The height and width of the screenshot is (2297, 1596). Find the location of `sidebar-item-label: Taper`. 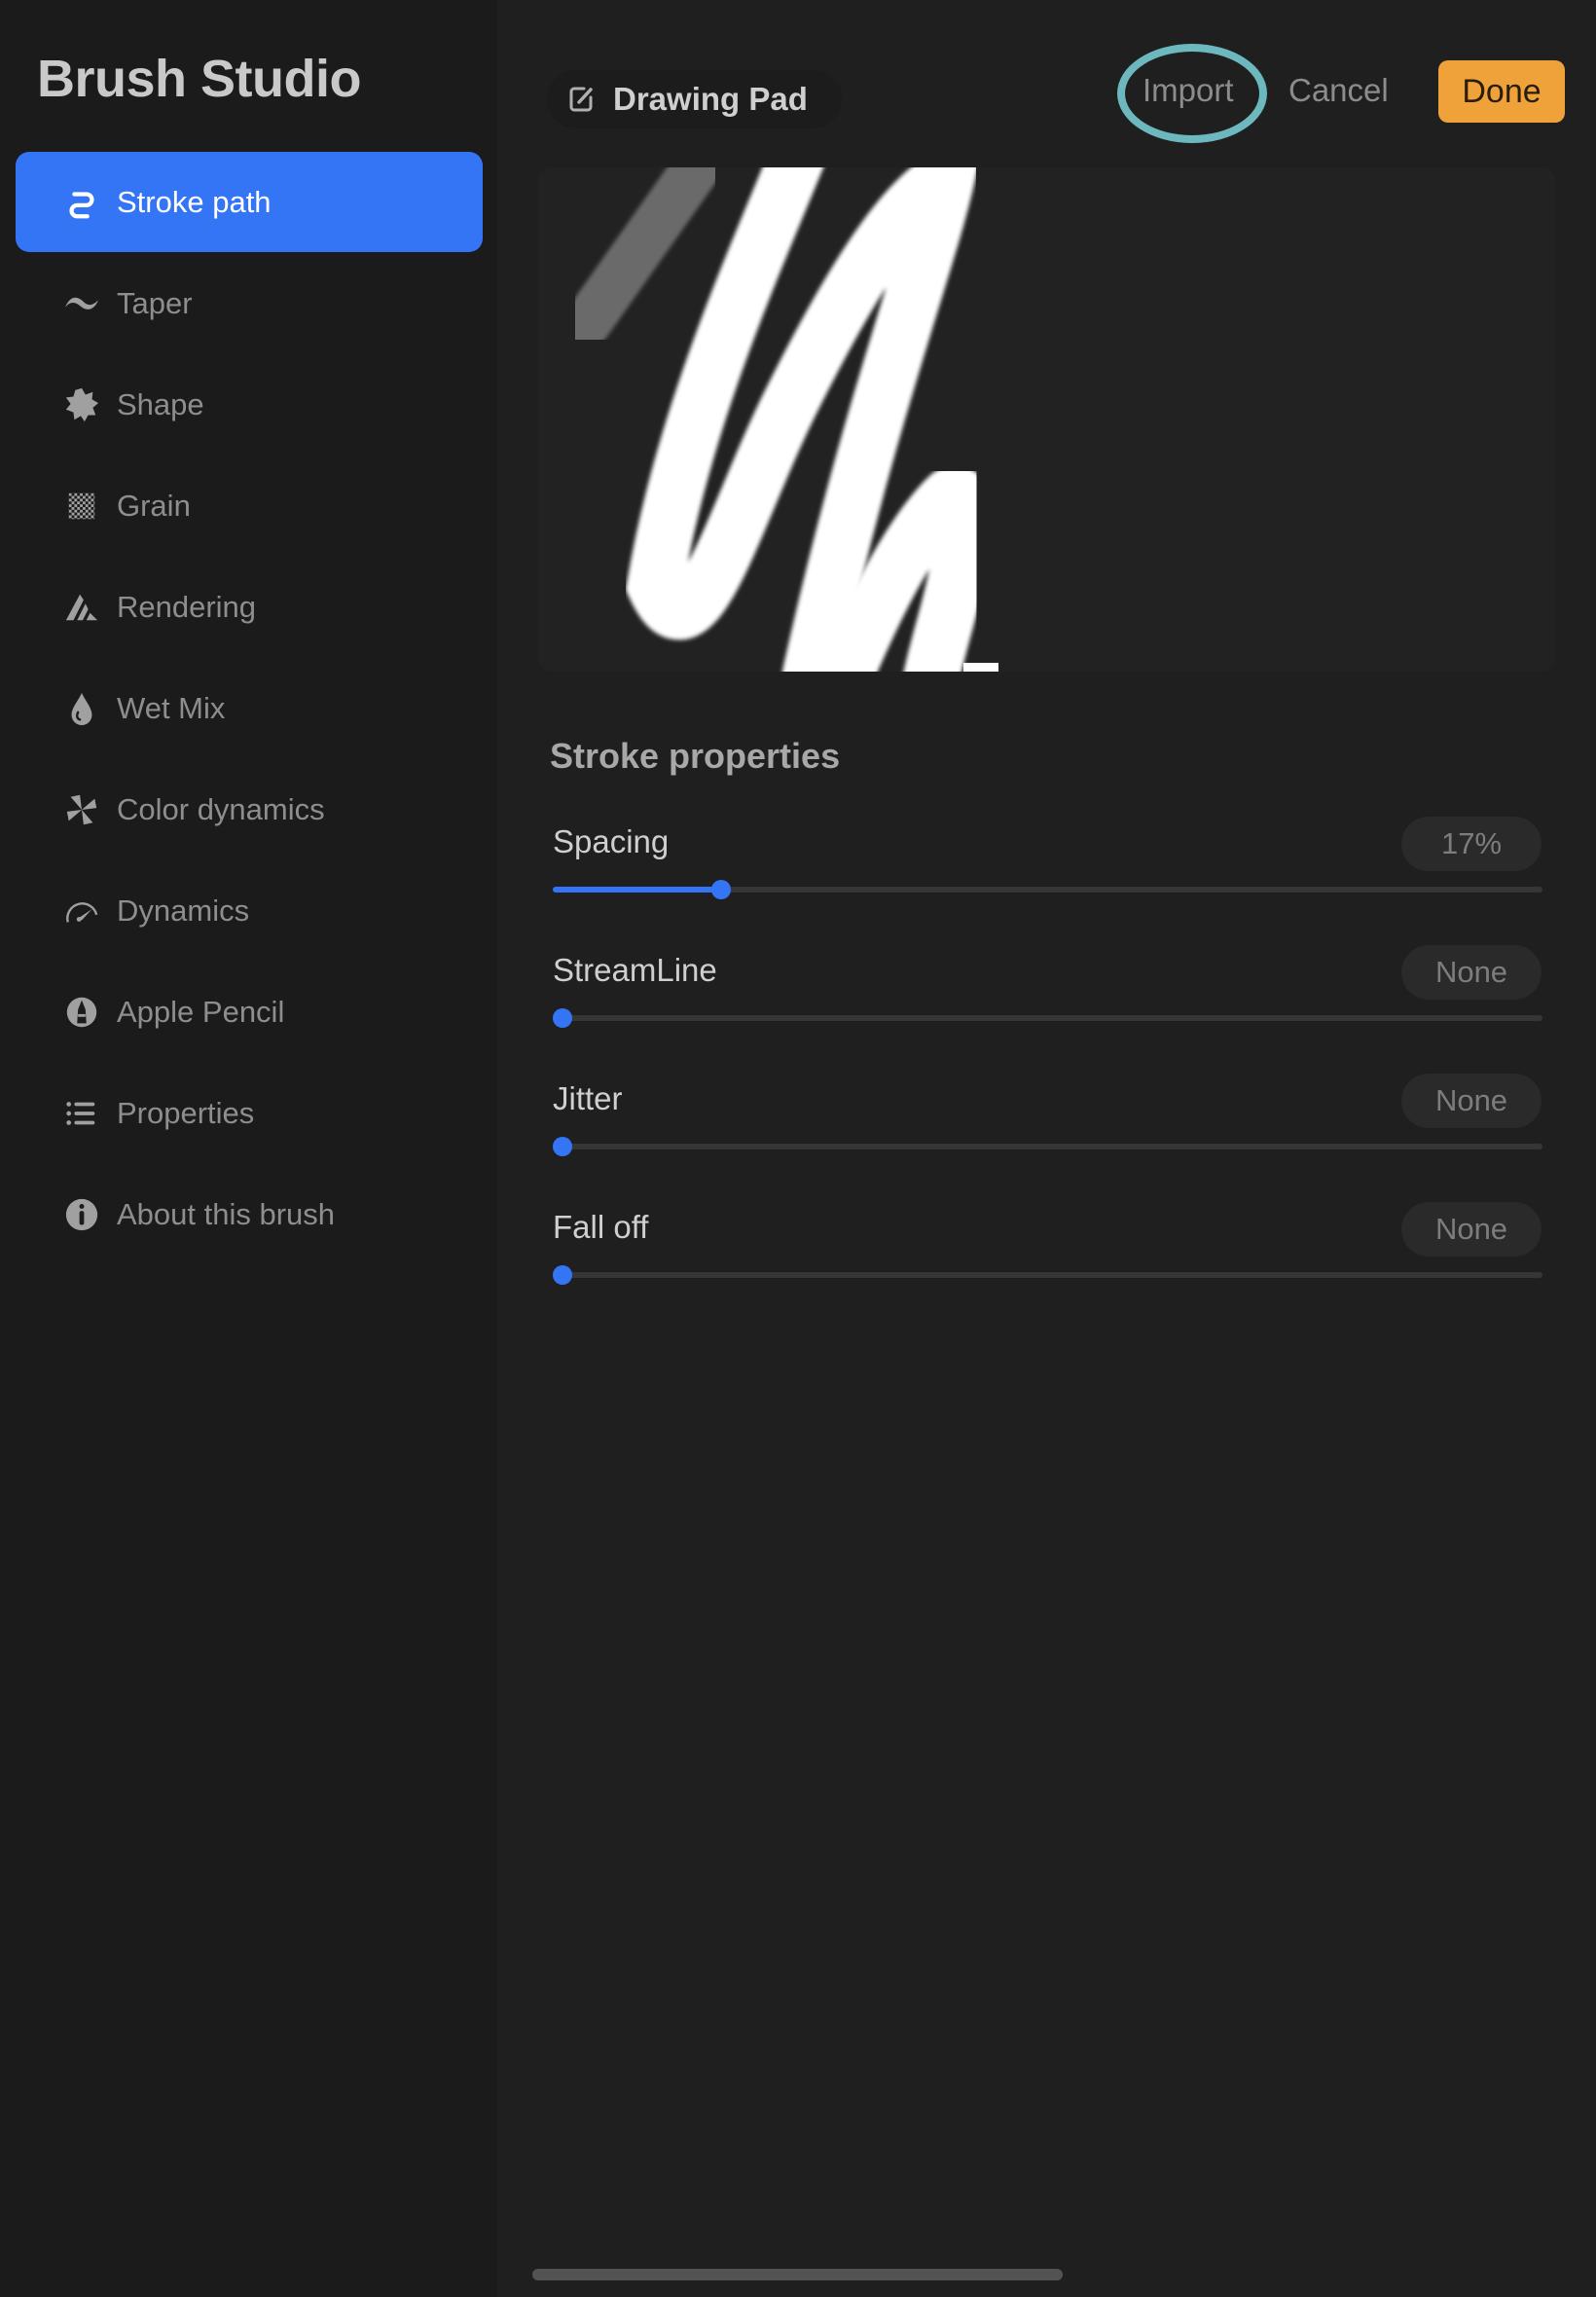

sidebar-item-label: Taper is located at coordinates (155, 302).